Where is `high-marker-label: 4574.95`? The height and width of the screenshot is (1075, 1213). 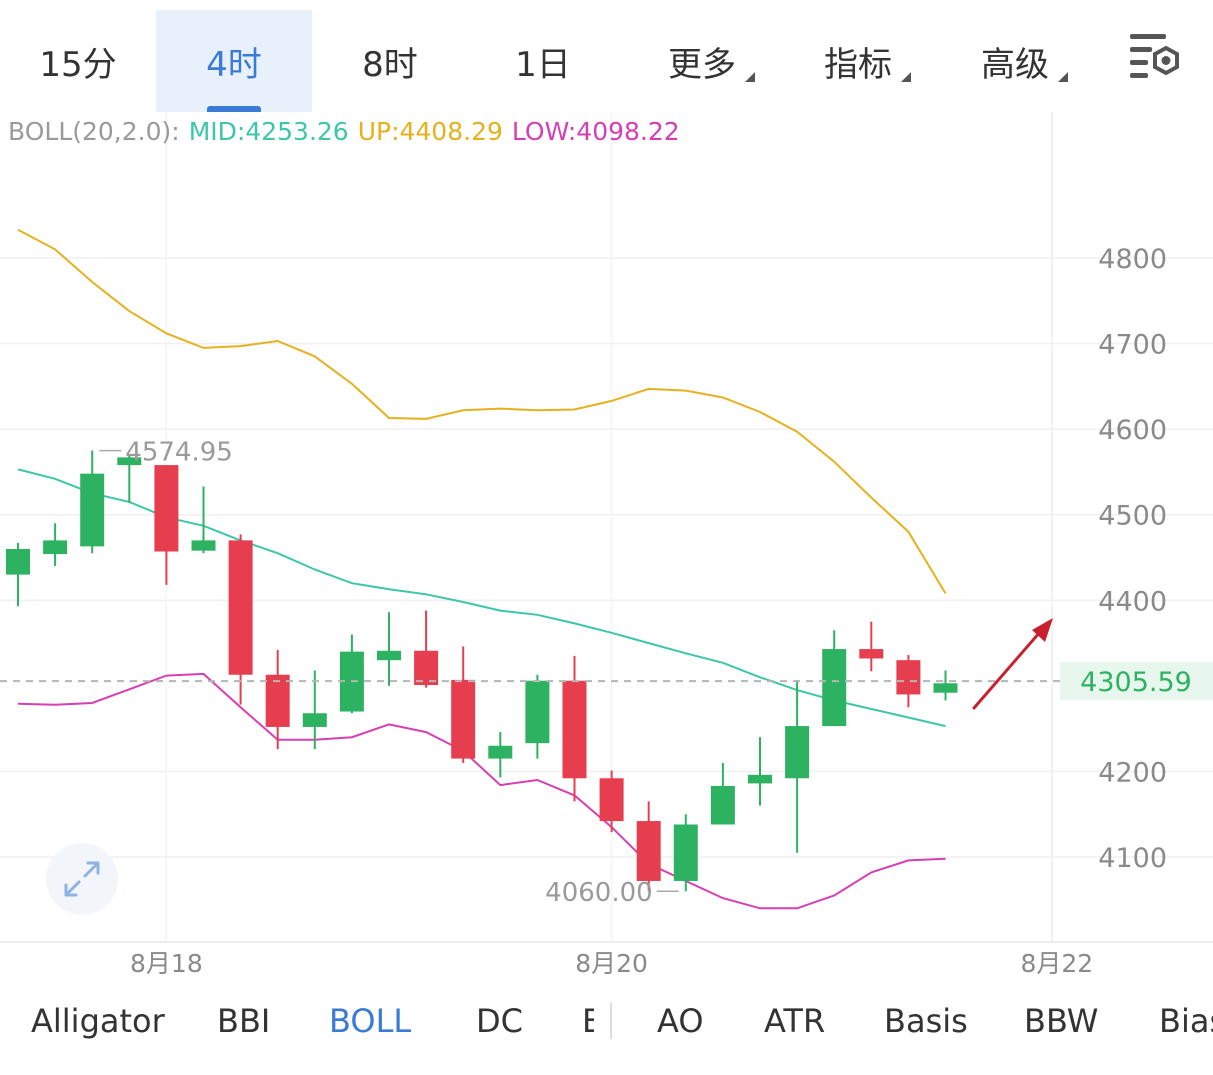 high-marker-label: 4574.95 is located at coordinates (179, 453).